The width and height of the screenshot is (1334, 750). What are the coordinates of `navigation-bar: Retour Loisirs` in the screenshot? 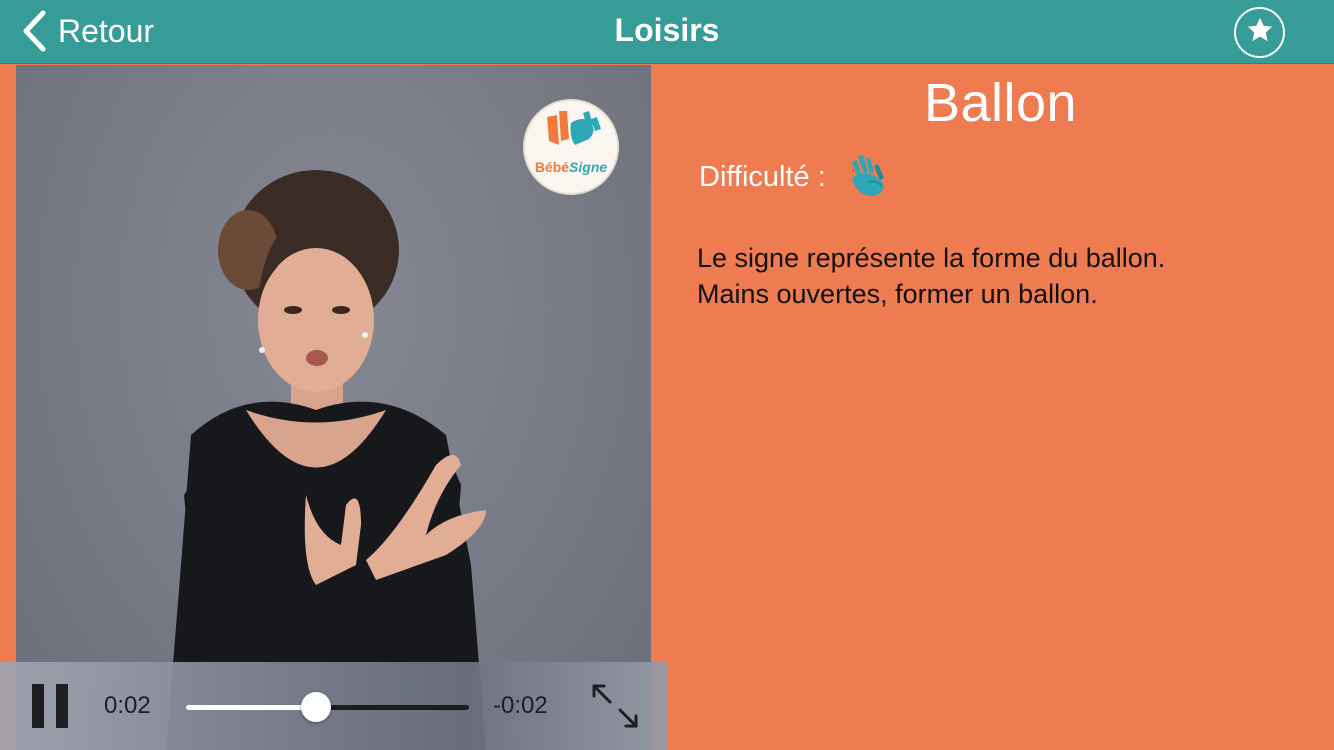 It's located at (667, 32).